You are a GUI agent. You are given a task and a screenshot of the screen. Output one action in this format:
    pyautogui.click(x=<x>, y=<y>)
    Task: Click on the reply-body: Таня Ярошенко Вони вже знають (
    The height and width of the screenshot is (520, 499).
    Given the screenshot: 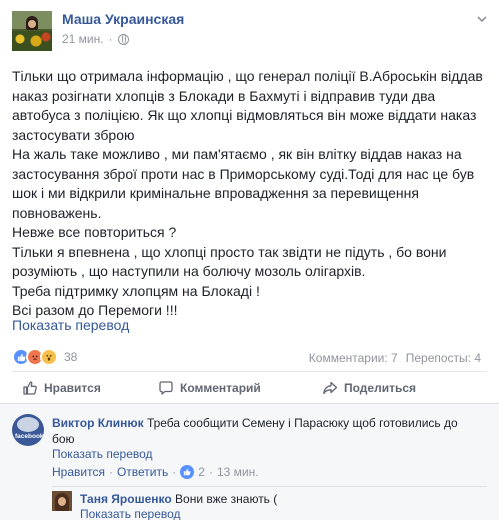 What is the action you would take?
    pyautogui.click(x=178, y=499)
    